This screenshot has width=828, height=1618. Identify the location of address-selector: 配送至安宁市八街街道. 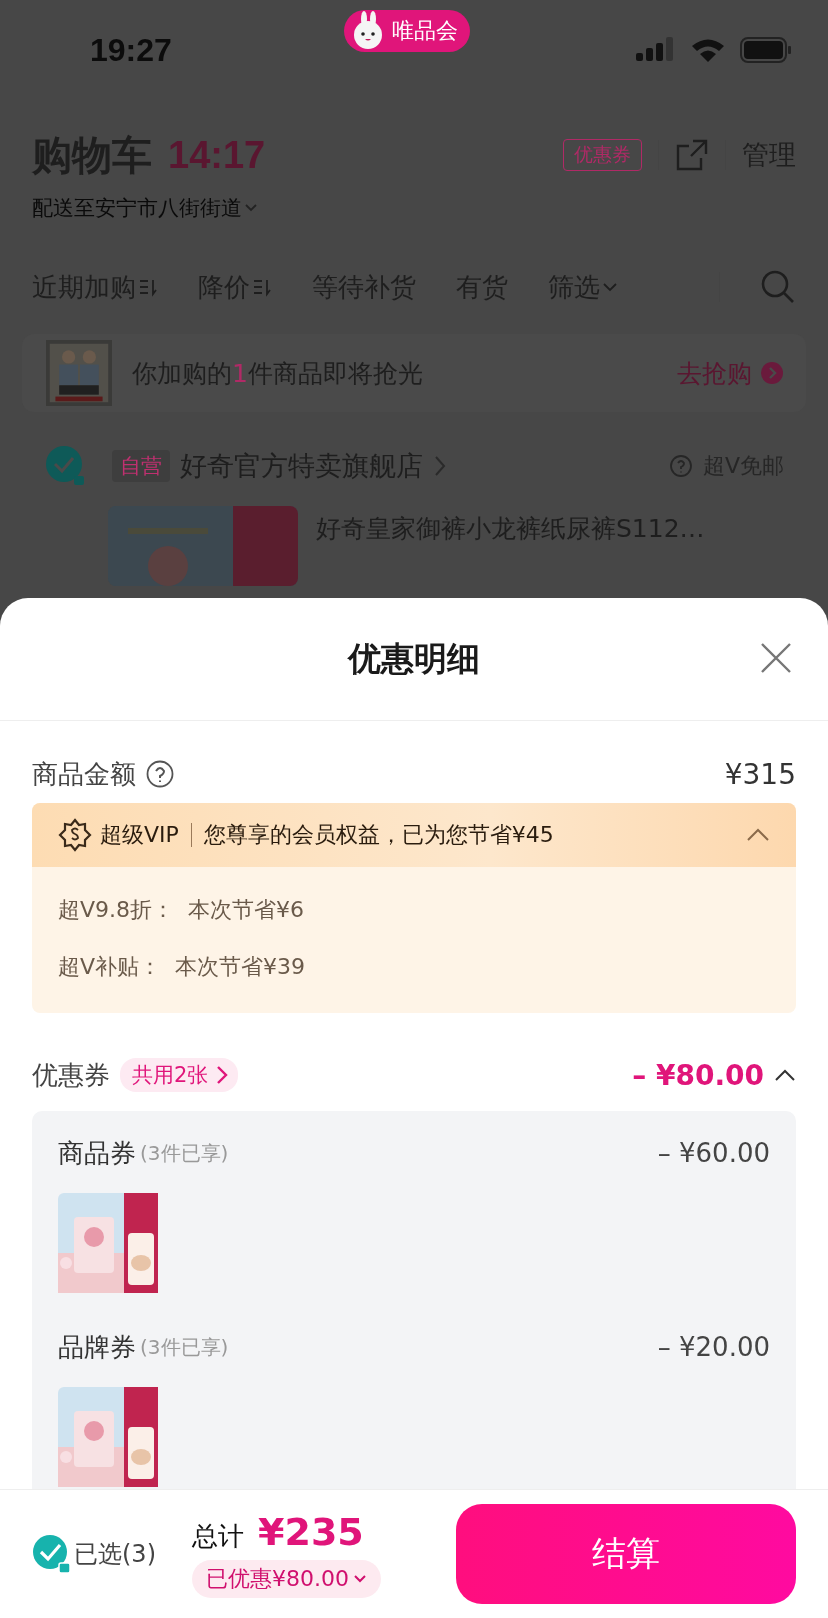
(414, 208).